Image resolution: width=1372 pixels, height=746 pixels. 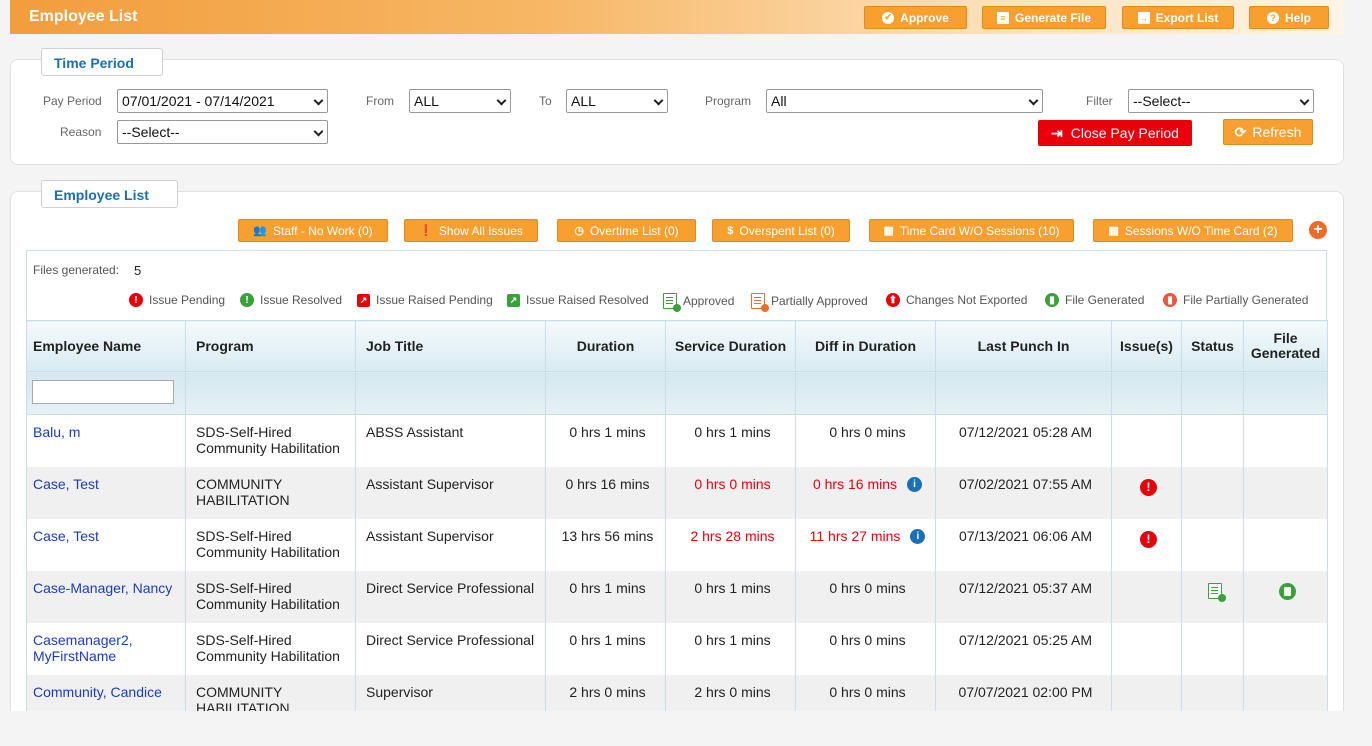 I want to click on col-job-title: Job Title, so click(x=450, y=346).